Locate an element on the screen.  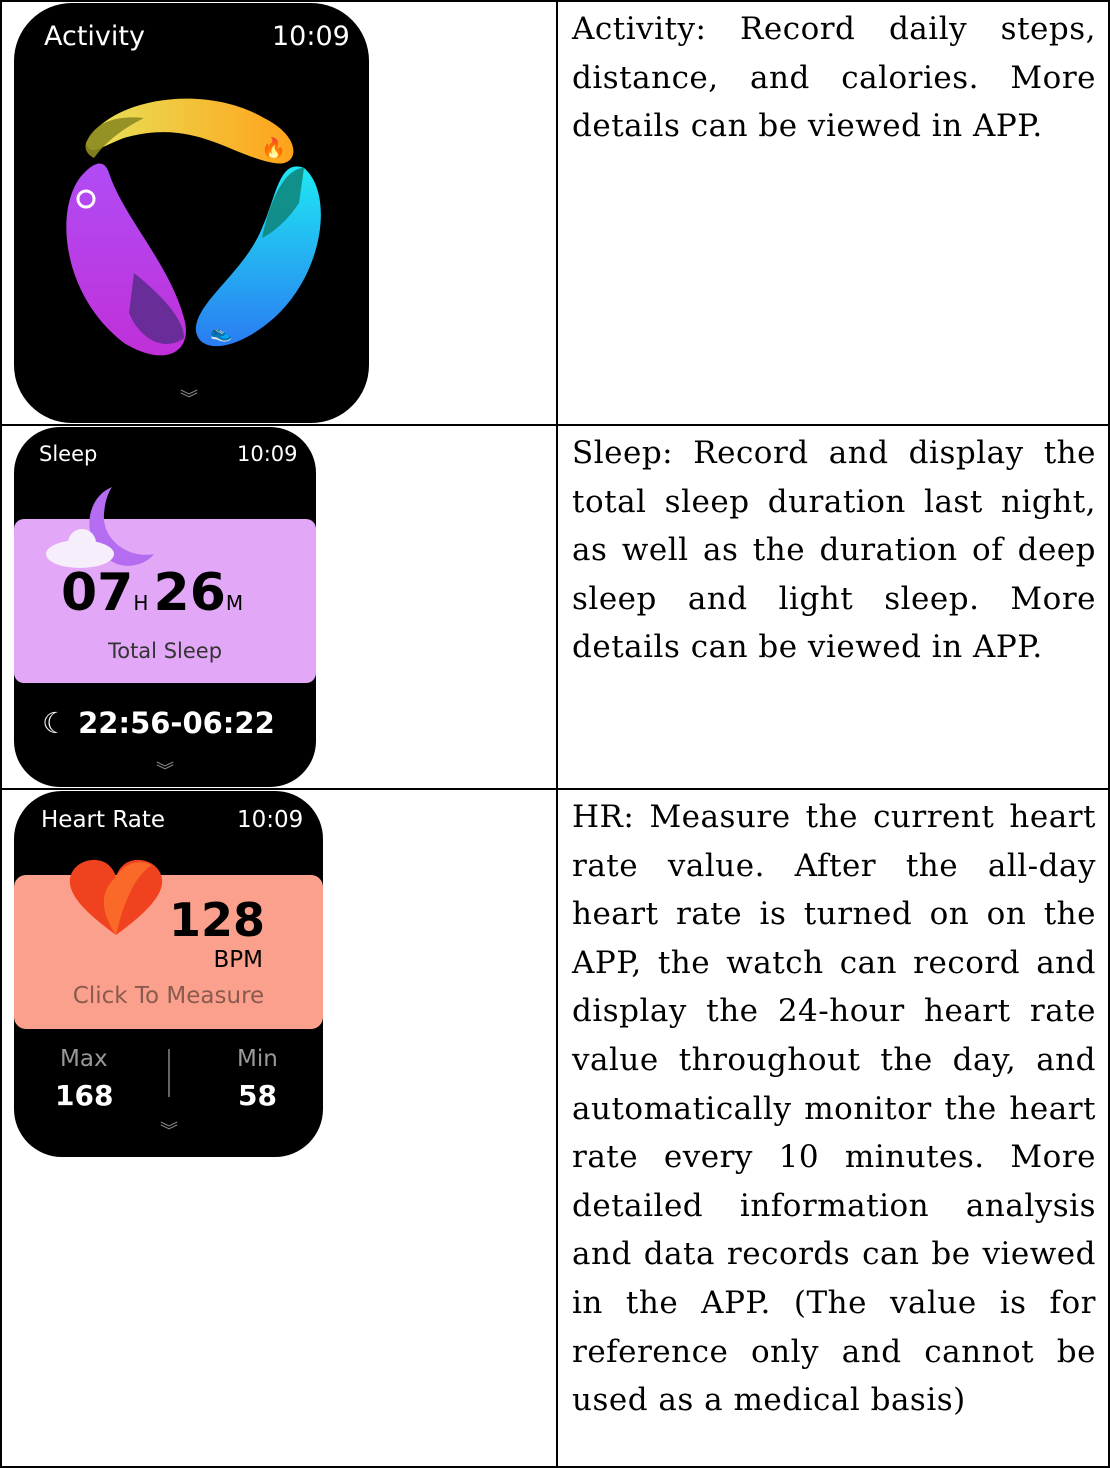
moon-icon: ☾ is located at coordinates (55, 723).